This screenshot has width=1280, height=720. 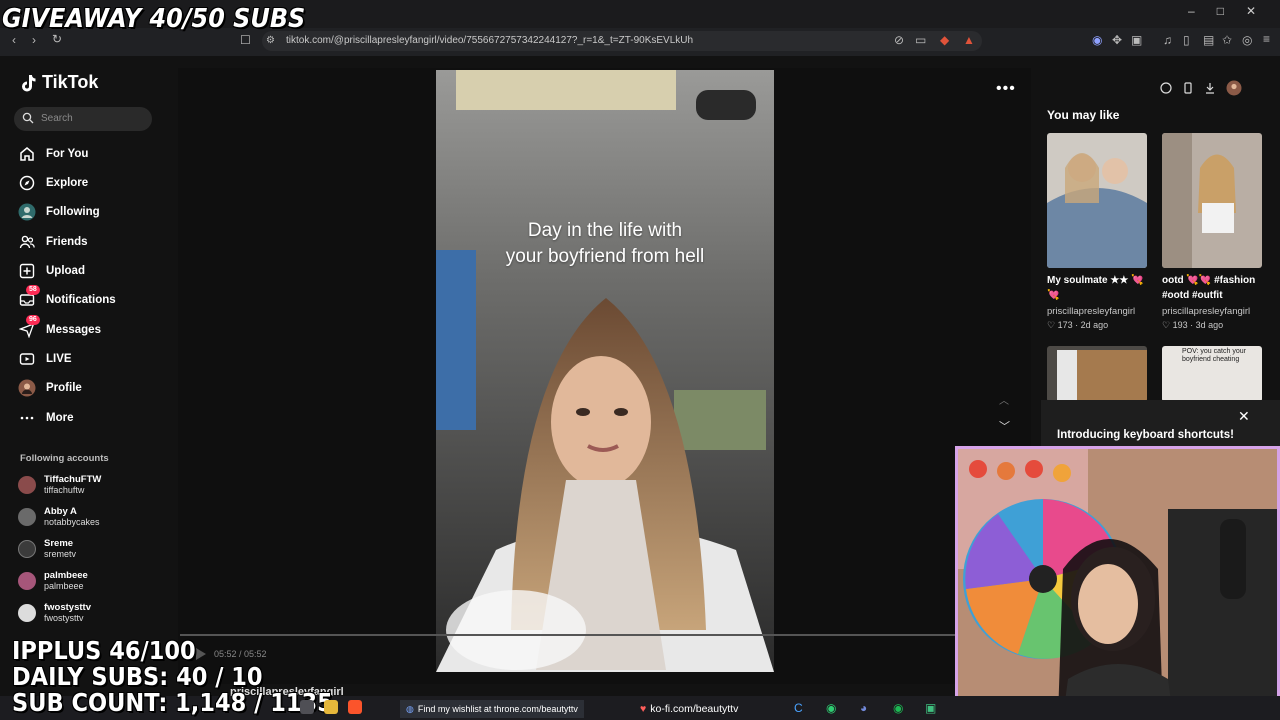 I want to click on following-account: Sreme sremetv, so click(x=47, y=549).